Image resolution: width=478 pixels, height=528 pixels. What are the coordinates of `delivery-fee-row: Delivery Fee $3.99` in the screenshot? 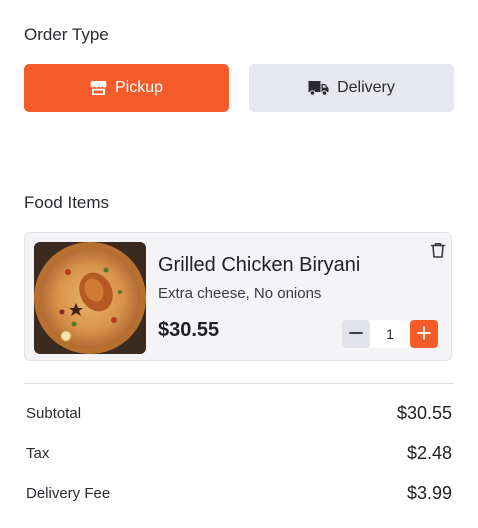 It's located at (239, 493).